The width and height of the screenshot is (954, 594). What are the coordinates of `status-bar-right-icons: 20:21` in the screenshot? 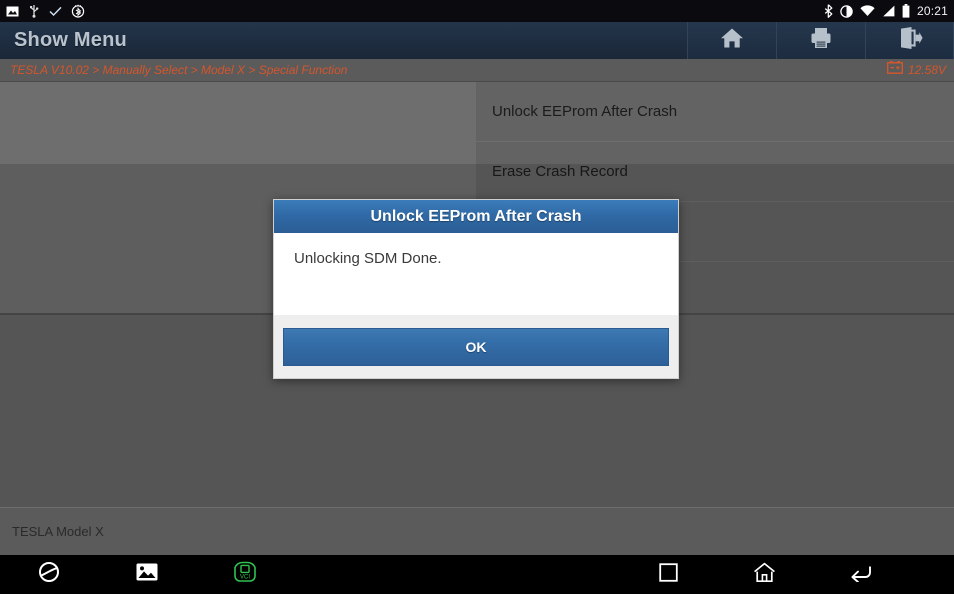 It's located at (886, 11).